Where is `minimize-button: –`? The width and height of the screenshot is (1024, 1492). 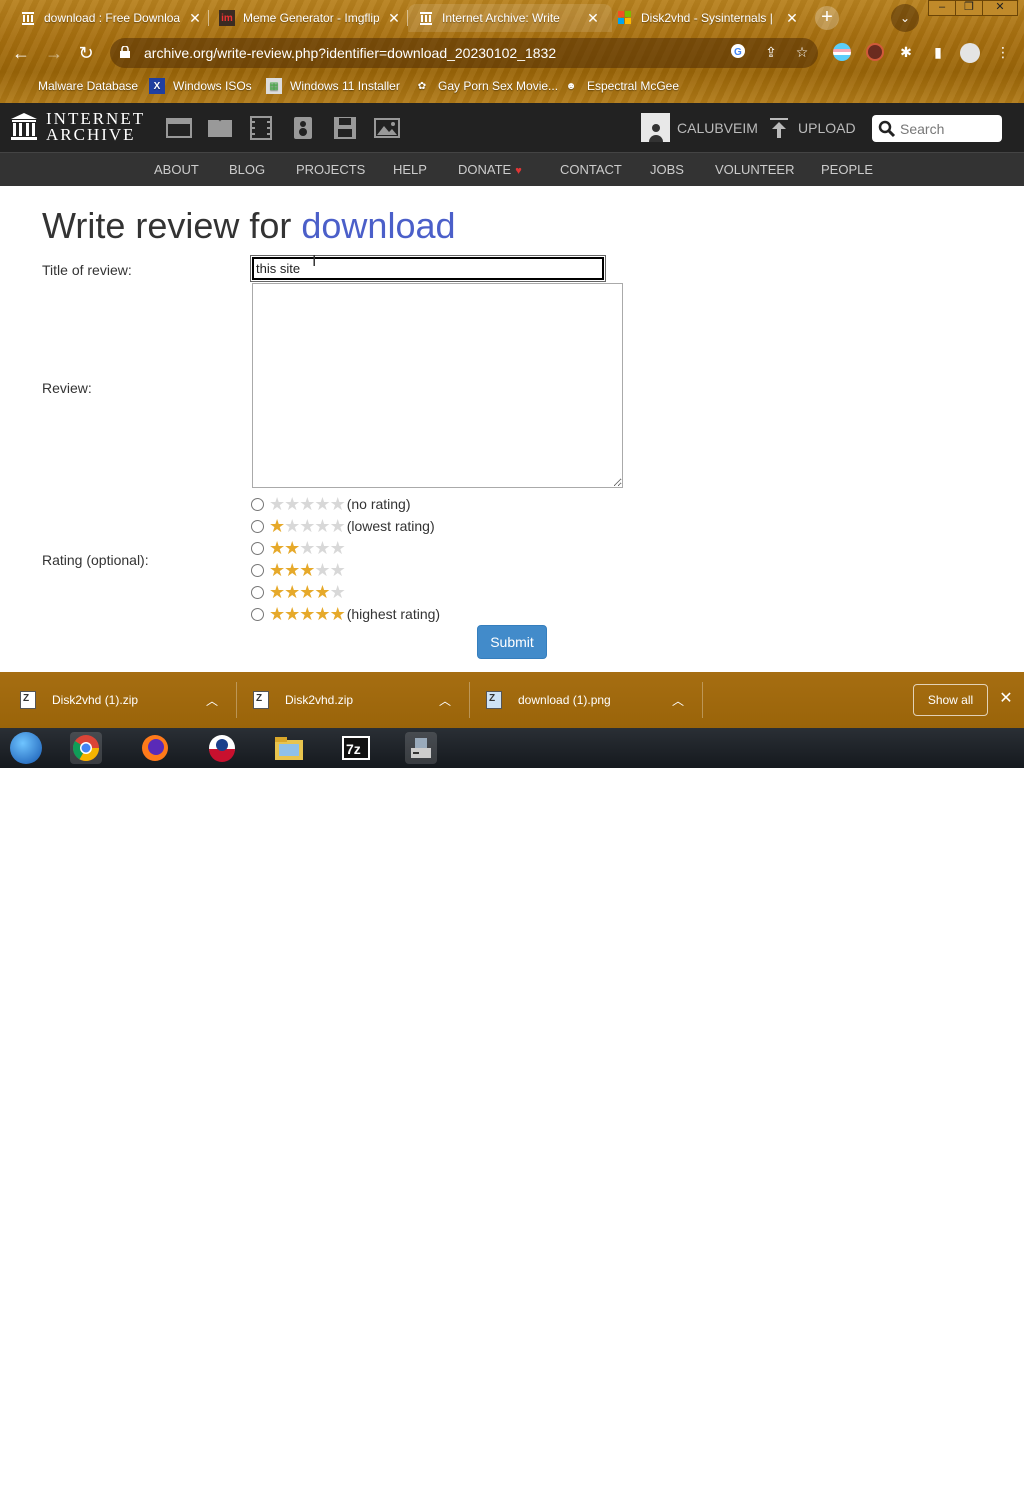 minimize-button: – is located at coordinates (942, 8).